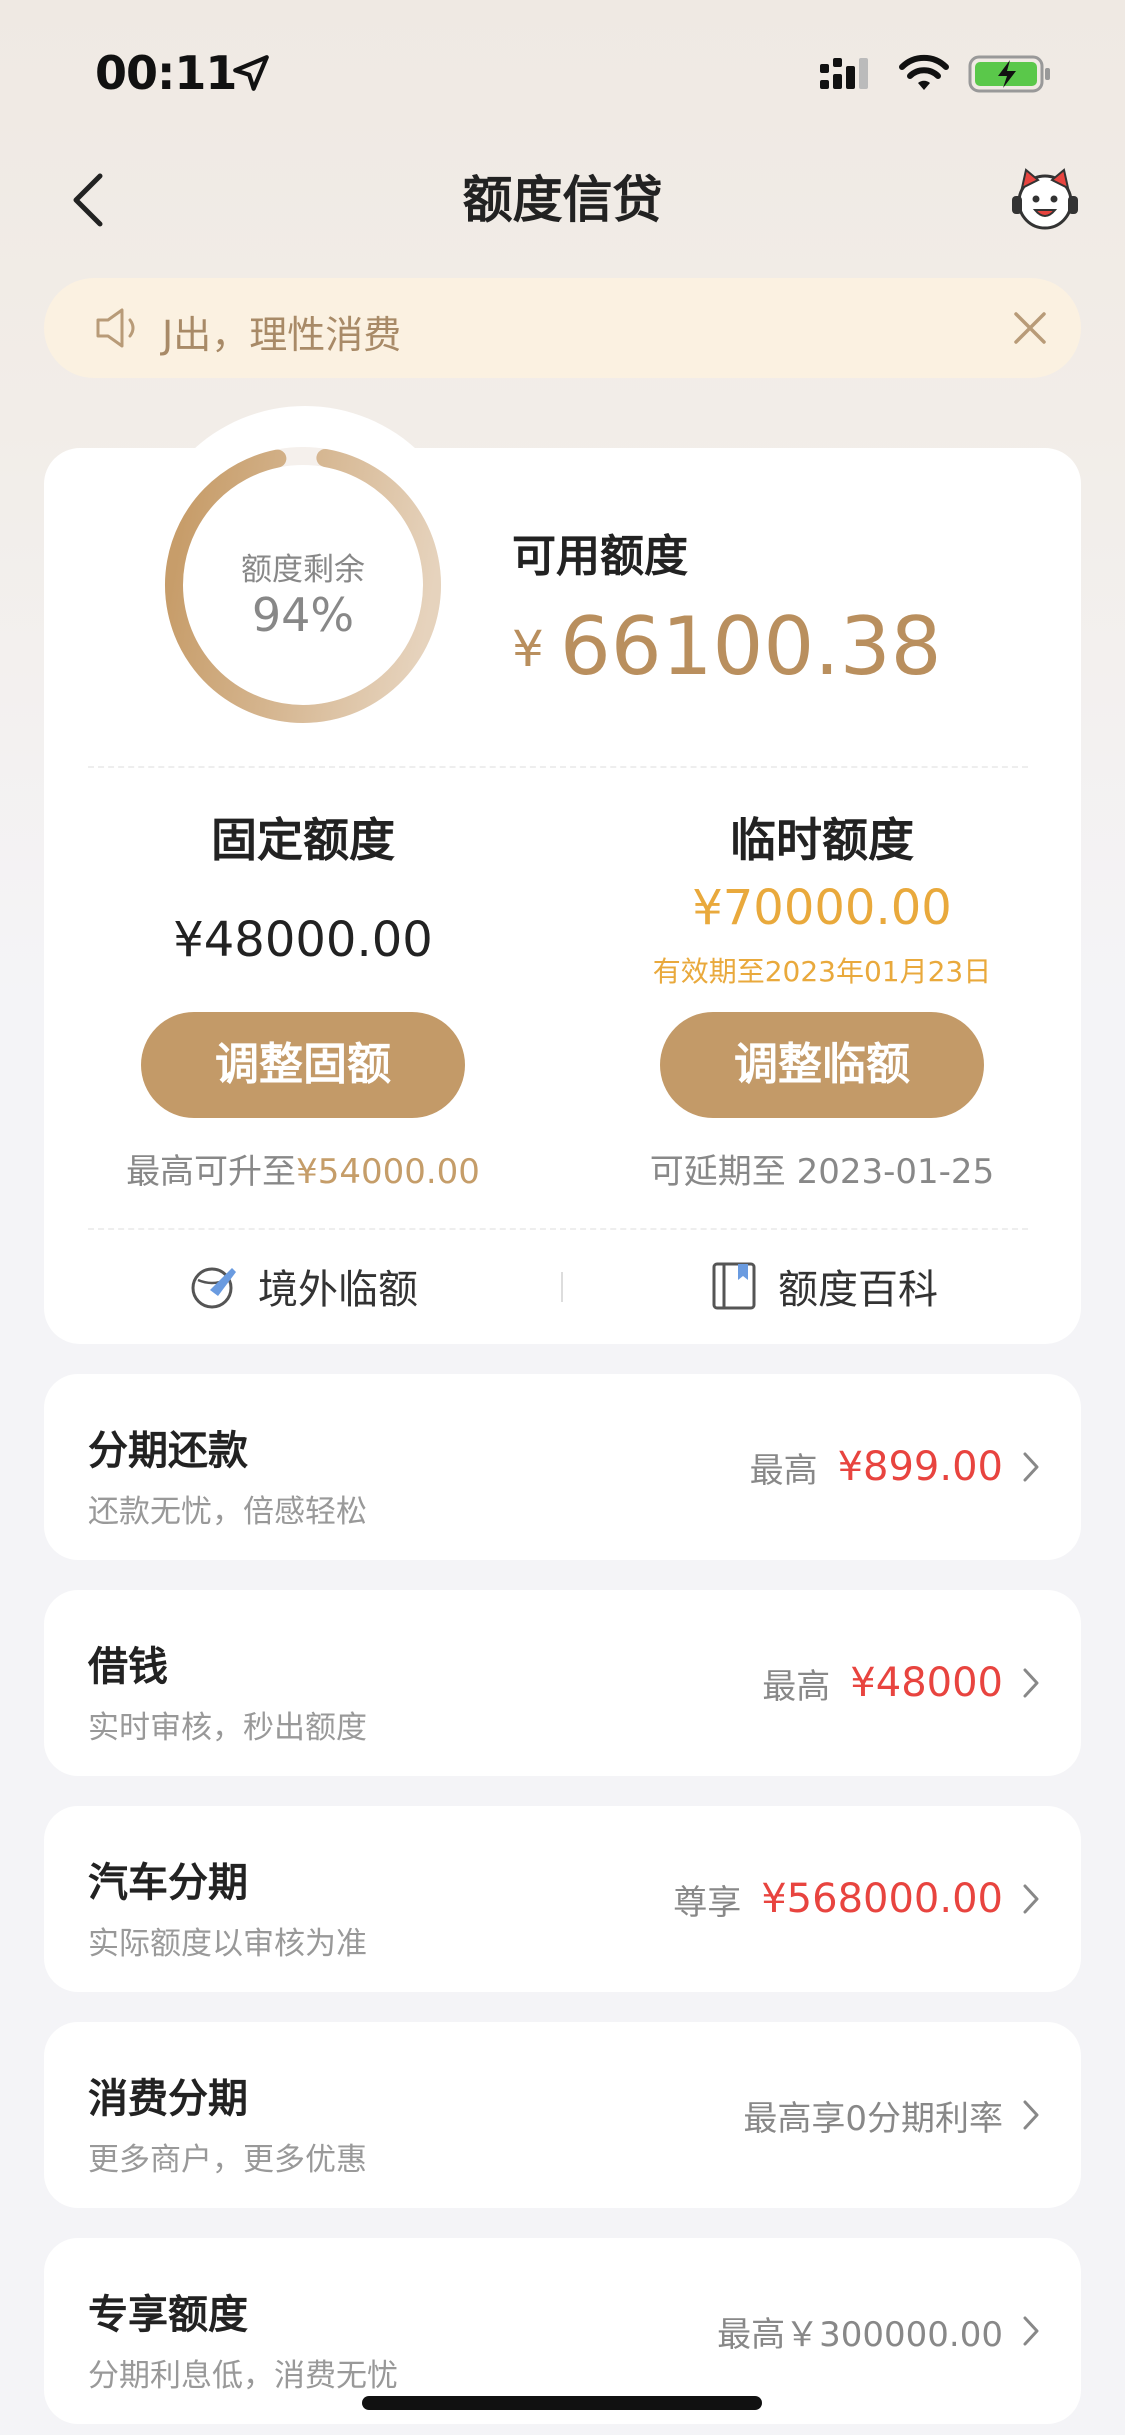  What do you see at coordinates (213, 1288) in the screenshot?
I see `globe-plane-icon` at bounding box center [213, 1288].